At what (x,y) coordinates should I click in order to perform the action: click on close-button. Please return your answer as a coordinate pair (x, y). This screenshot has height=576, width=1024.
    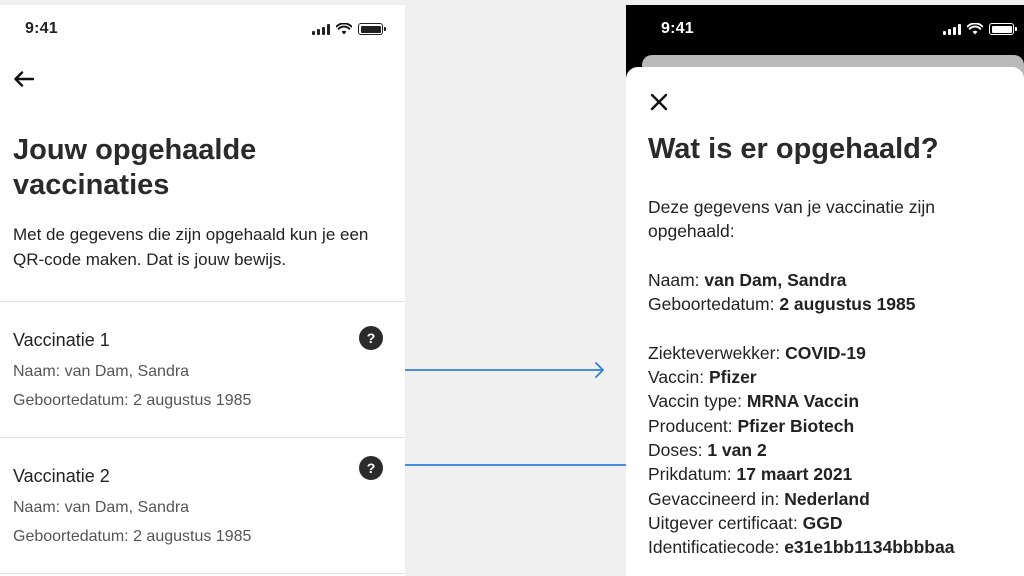
    Looking at the image, I should click on (659, 102).